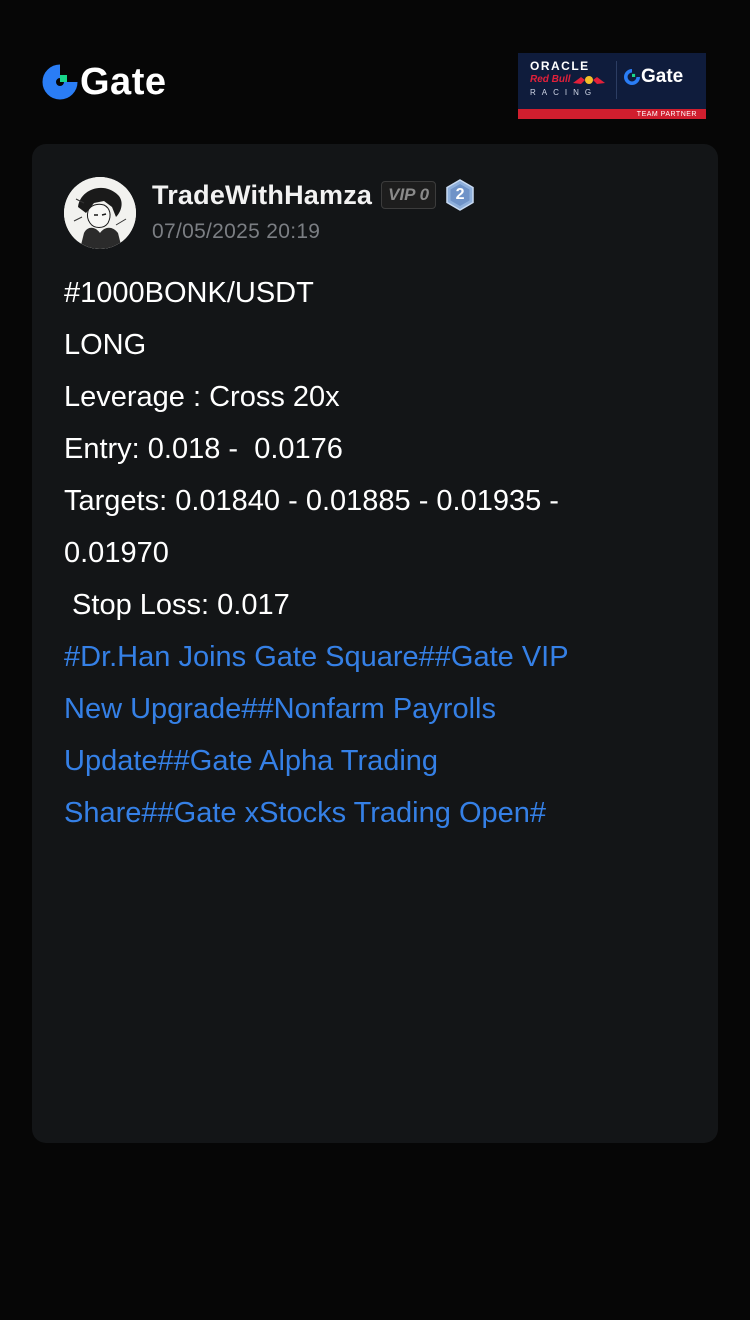 Image resolution: width=750 pixels, height=1320 pixels. I want to click on hashtag-link: #Dr.Han Joins Gate Square##Gate VIP, so click(364, 657).